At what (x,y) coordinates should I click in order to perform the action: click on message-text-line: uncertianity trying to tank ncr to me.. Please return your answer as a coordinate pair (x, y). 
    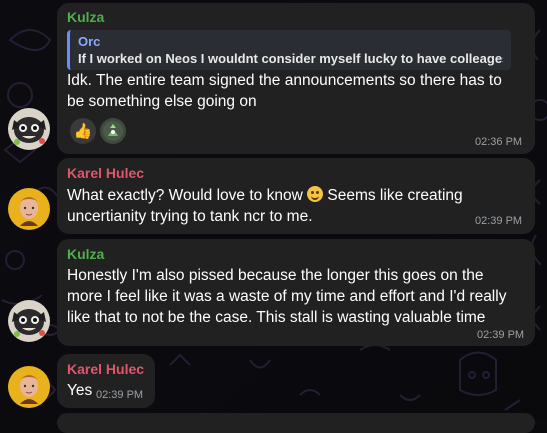
    Looking at the image, I should click on (190, 216).